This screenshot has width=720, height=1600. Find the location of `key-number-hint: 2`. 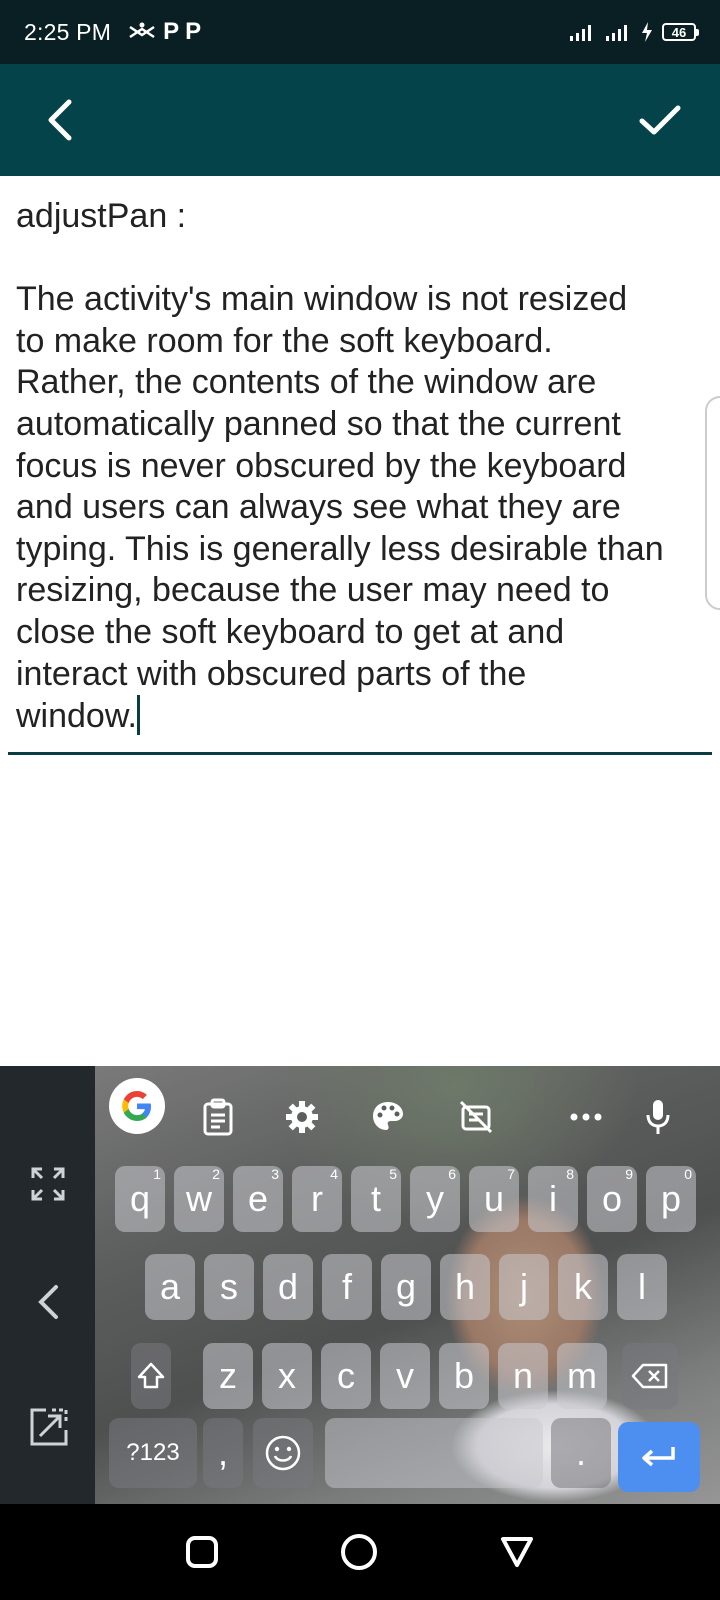

key-number-hint: 2 is located at coordinates (216, 1174).